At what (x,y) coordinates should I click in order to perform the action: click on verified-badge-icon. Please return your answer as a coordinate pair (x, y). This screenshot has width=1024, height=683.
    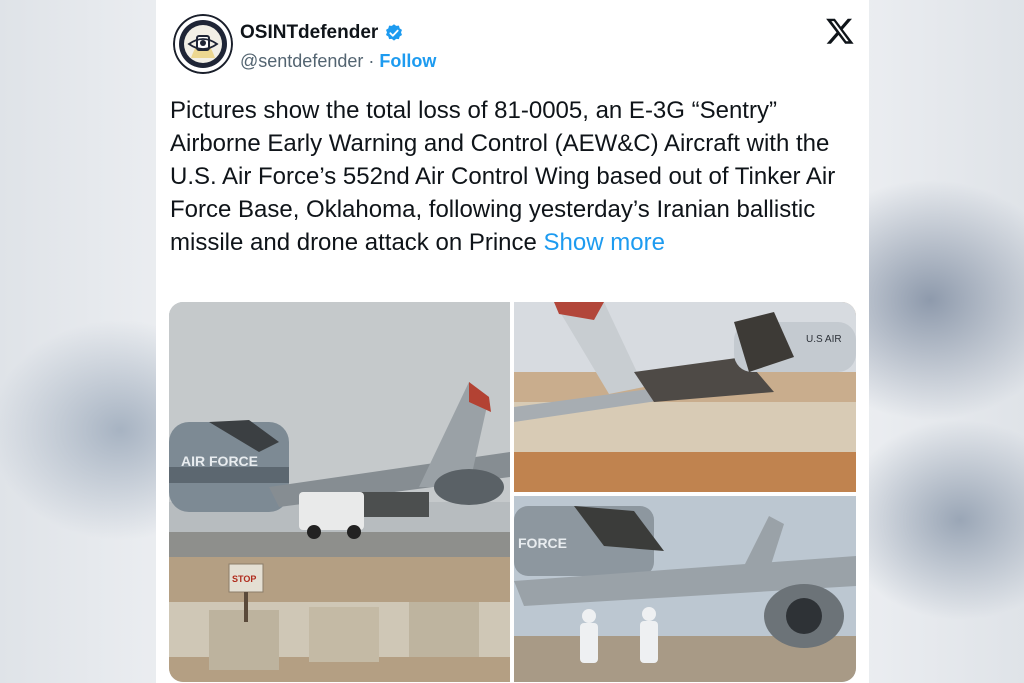
    Looking at the image, I should click on (394, 32).